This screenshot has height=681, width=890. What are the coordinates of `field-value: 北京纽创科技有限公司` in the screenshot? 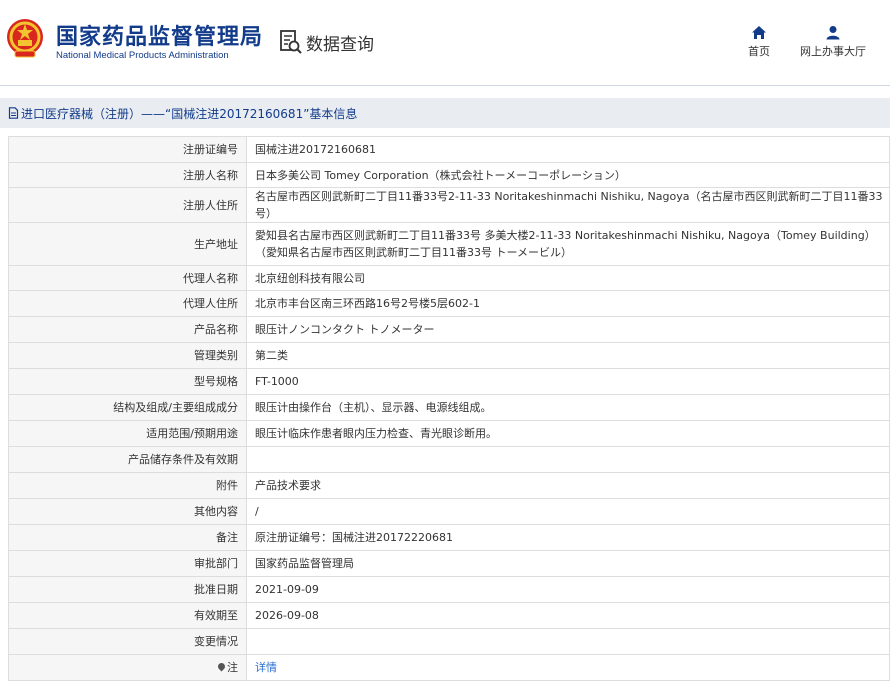 It's located at (568, 278).